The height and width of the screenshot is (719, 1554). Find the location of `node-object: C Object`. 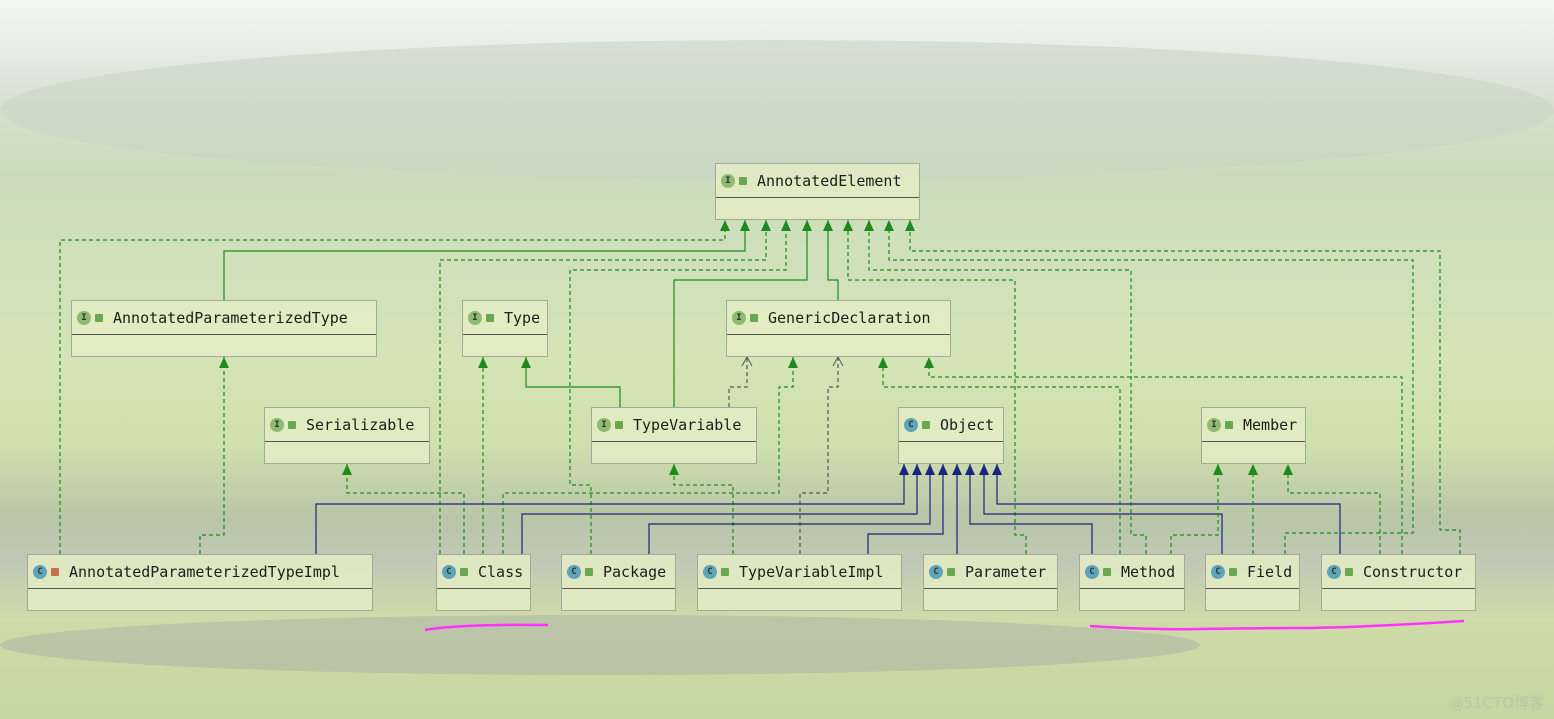

node-object: C Object is located at coordinates (951, 435).